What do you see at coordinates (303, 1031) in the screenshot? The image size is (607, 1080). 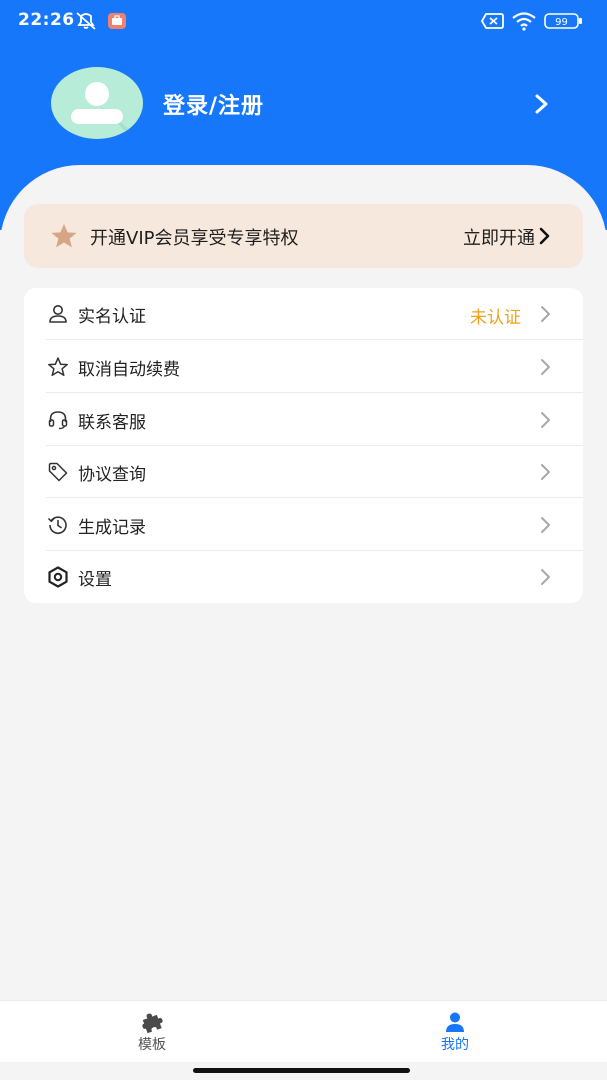 I see `bottom-nav: 模板 我的` at bounding box center [303, 1031].